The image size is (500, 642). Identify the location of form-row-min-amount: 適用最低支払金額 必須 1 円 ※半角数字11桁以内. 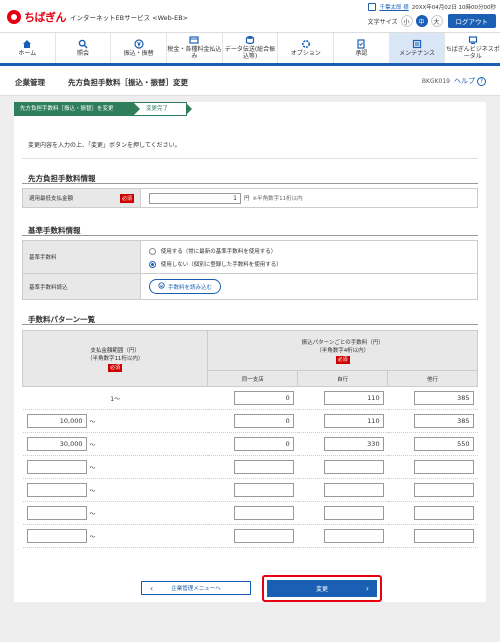
(250, 198).